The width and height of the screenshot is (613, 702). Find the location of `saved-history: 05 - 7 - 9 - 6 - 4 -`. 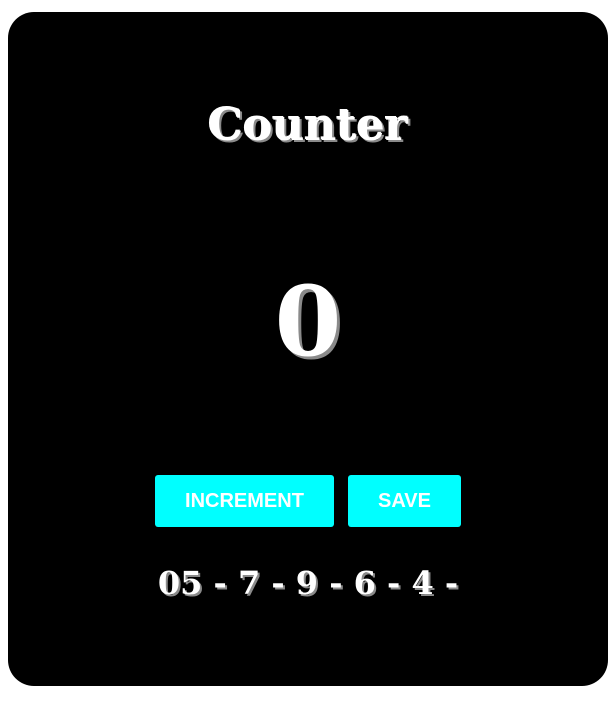

saved-history: 05 - 7 - 9 - 6 - 4 - is located at coordinates (308, 583).